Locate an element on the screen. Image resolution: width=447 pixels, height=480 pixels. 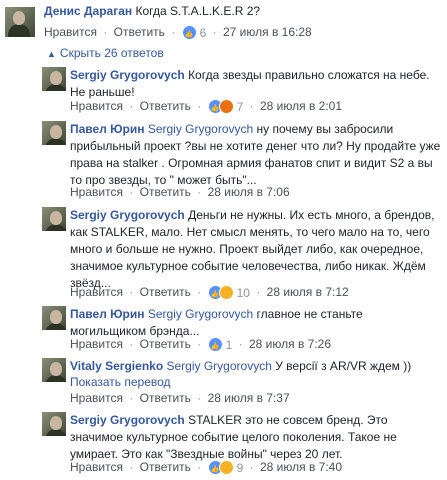
reactions-summary: 10 is located at coordinates (228, 294).